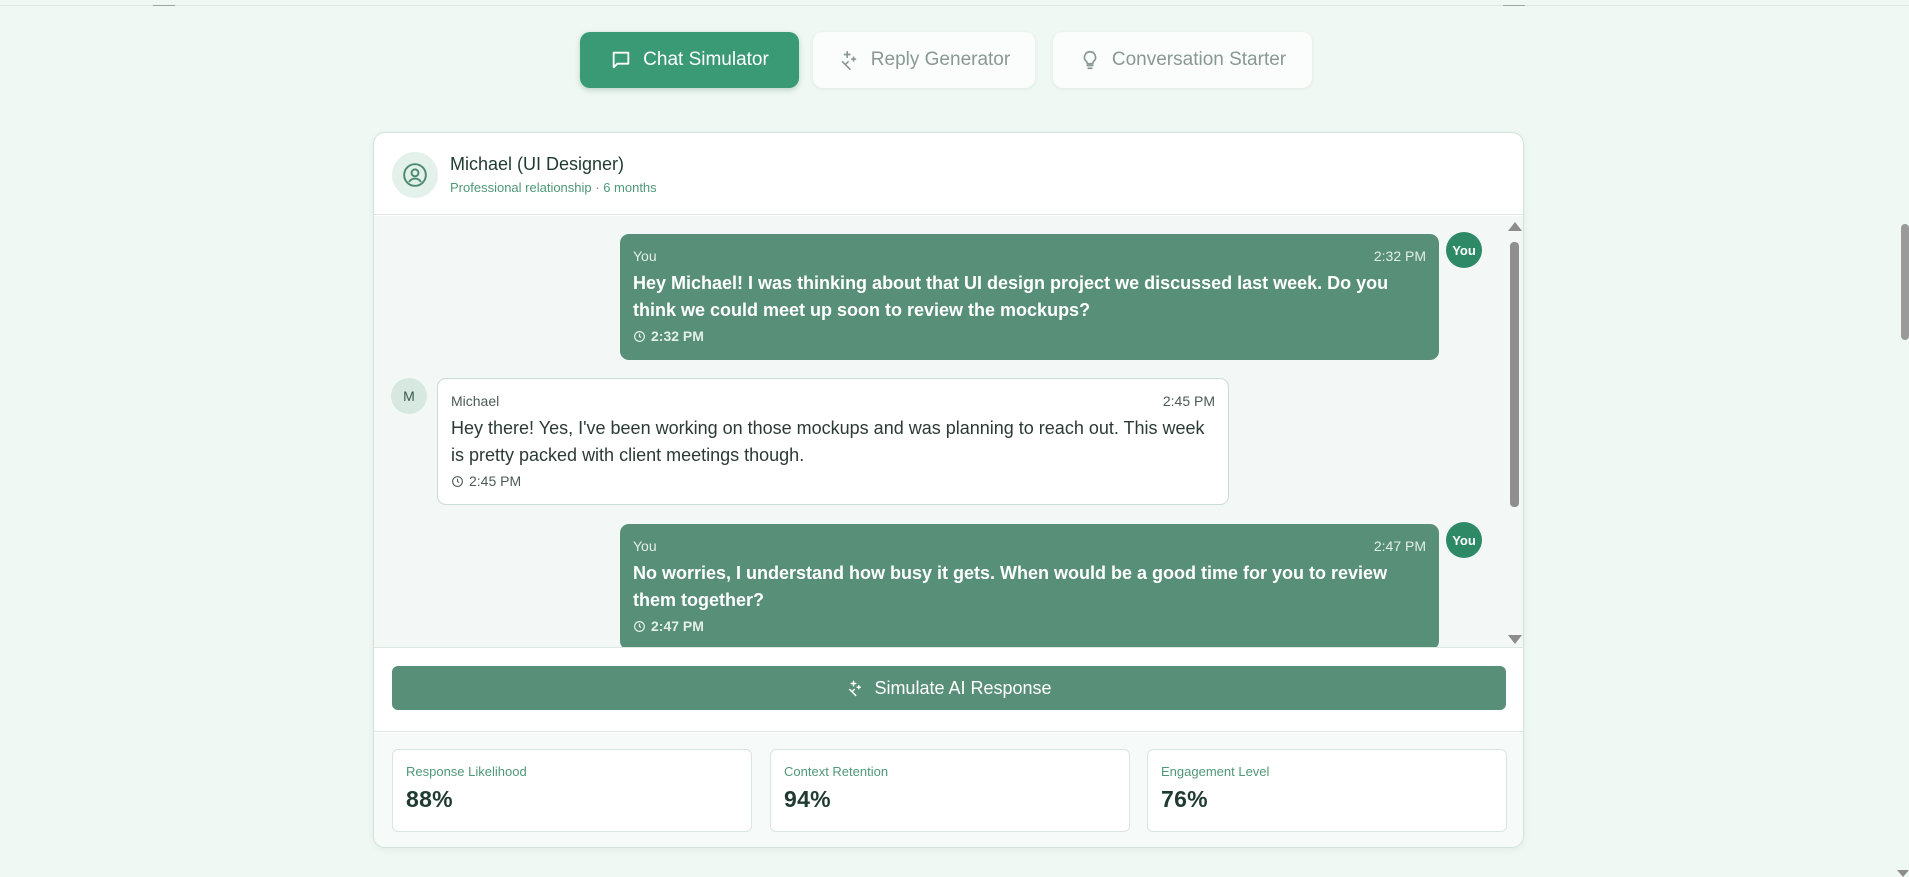 The height and width of the screenshot is (877, 1909). Describe the element at coordinates (1905, 282) in the screenshot. I see `page-scrollbar-thumb` at that location.